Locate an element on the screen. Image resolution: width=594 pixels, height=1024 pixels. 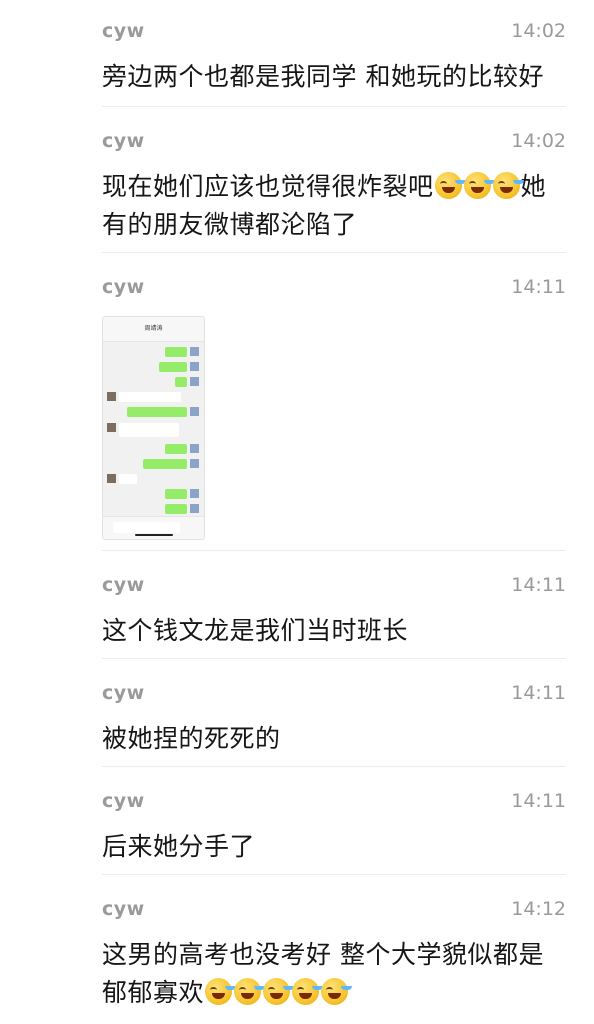
message-text: 现在她们应该也觉得很炸裂吧 她 有的朋友微博都沦陷了 is located at coordinates (334, 206).